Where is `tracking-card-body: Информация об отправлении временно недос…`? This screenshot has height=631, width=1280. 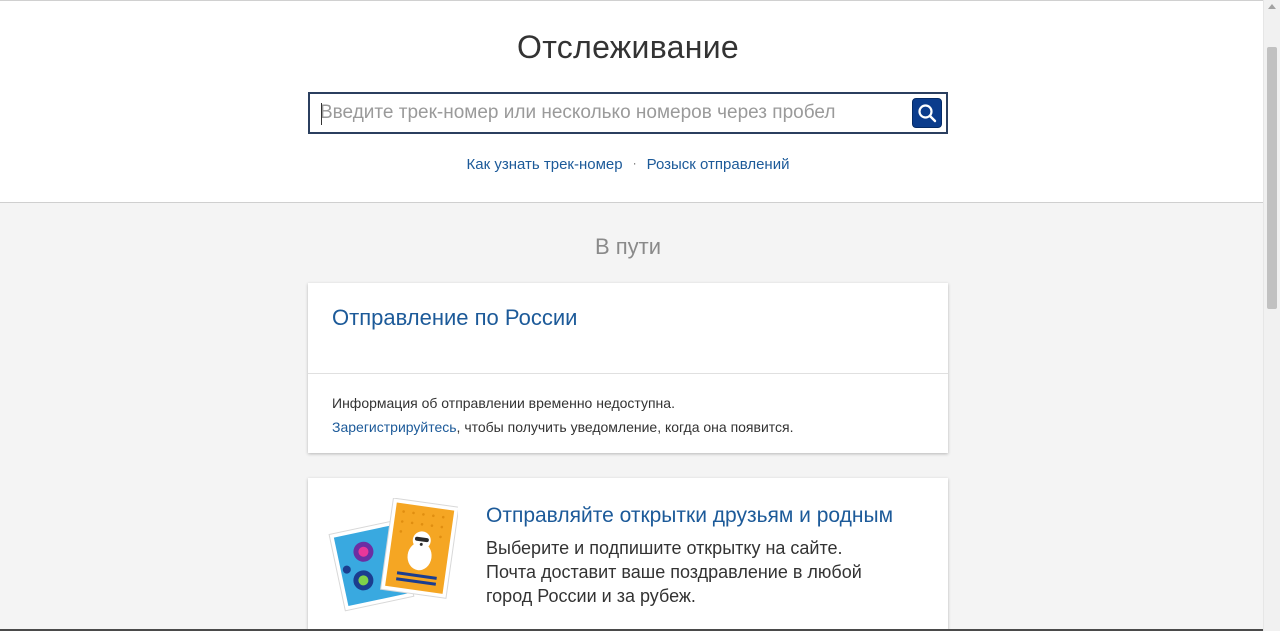
tracking-card-body: Информация об отправлении временно недос… is located at coordinates (563, 415).